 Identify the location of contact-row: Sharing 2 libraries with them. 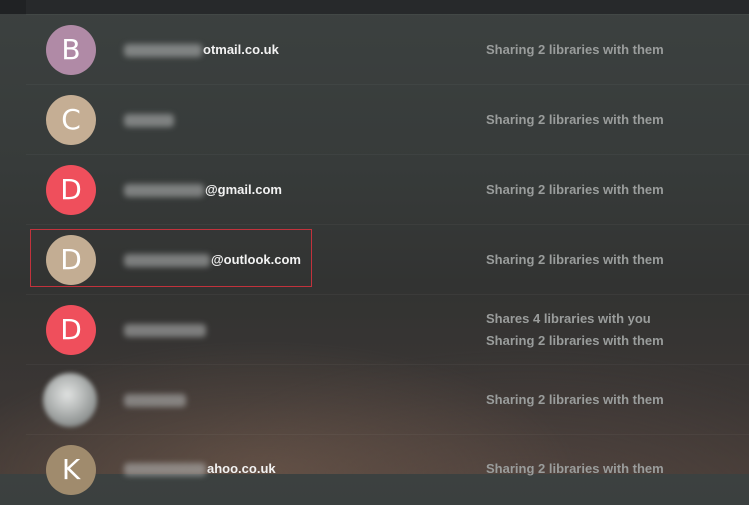
(387, 399).